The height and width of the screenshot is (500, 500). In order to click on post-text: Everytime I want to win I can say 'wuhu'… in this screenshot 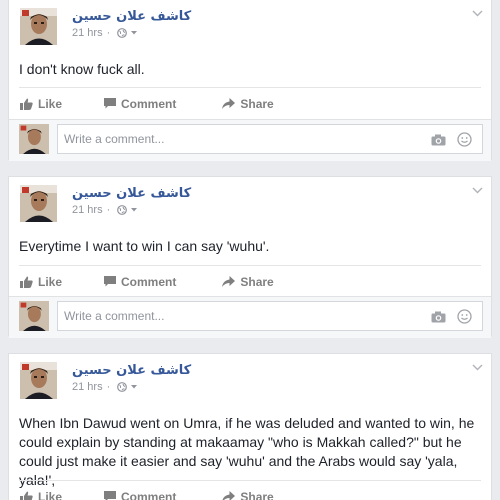, I will do `click(144, 246)`.